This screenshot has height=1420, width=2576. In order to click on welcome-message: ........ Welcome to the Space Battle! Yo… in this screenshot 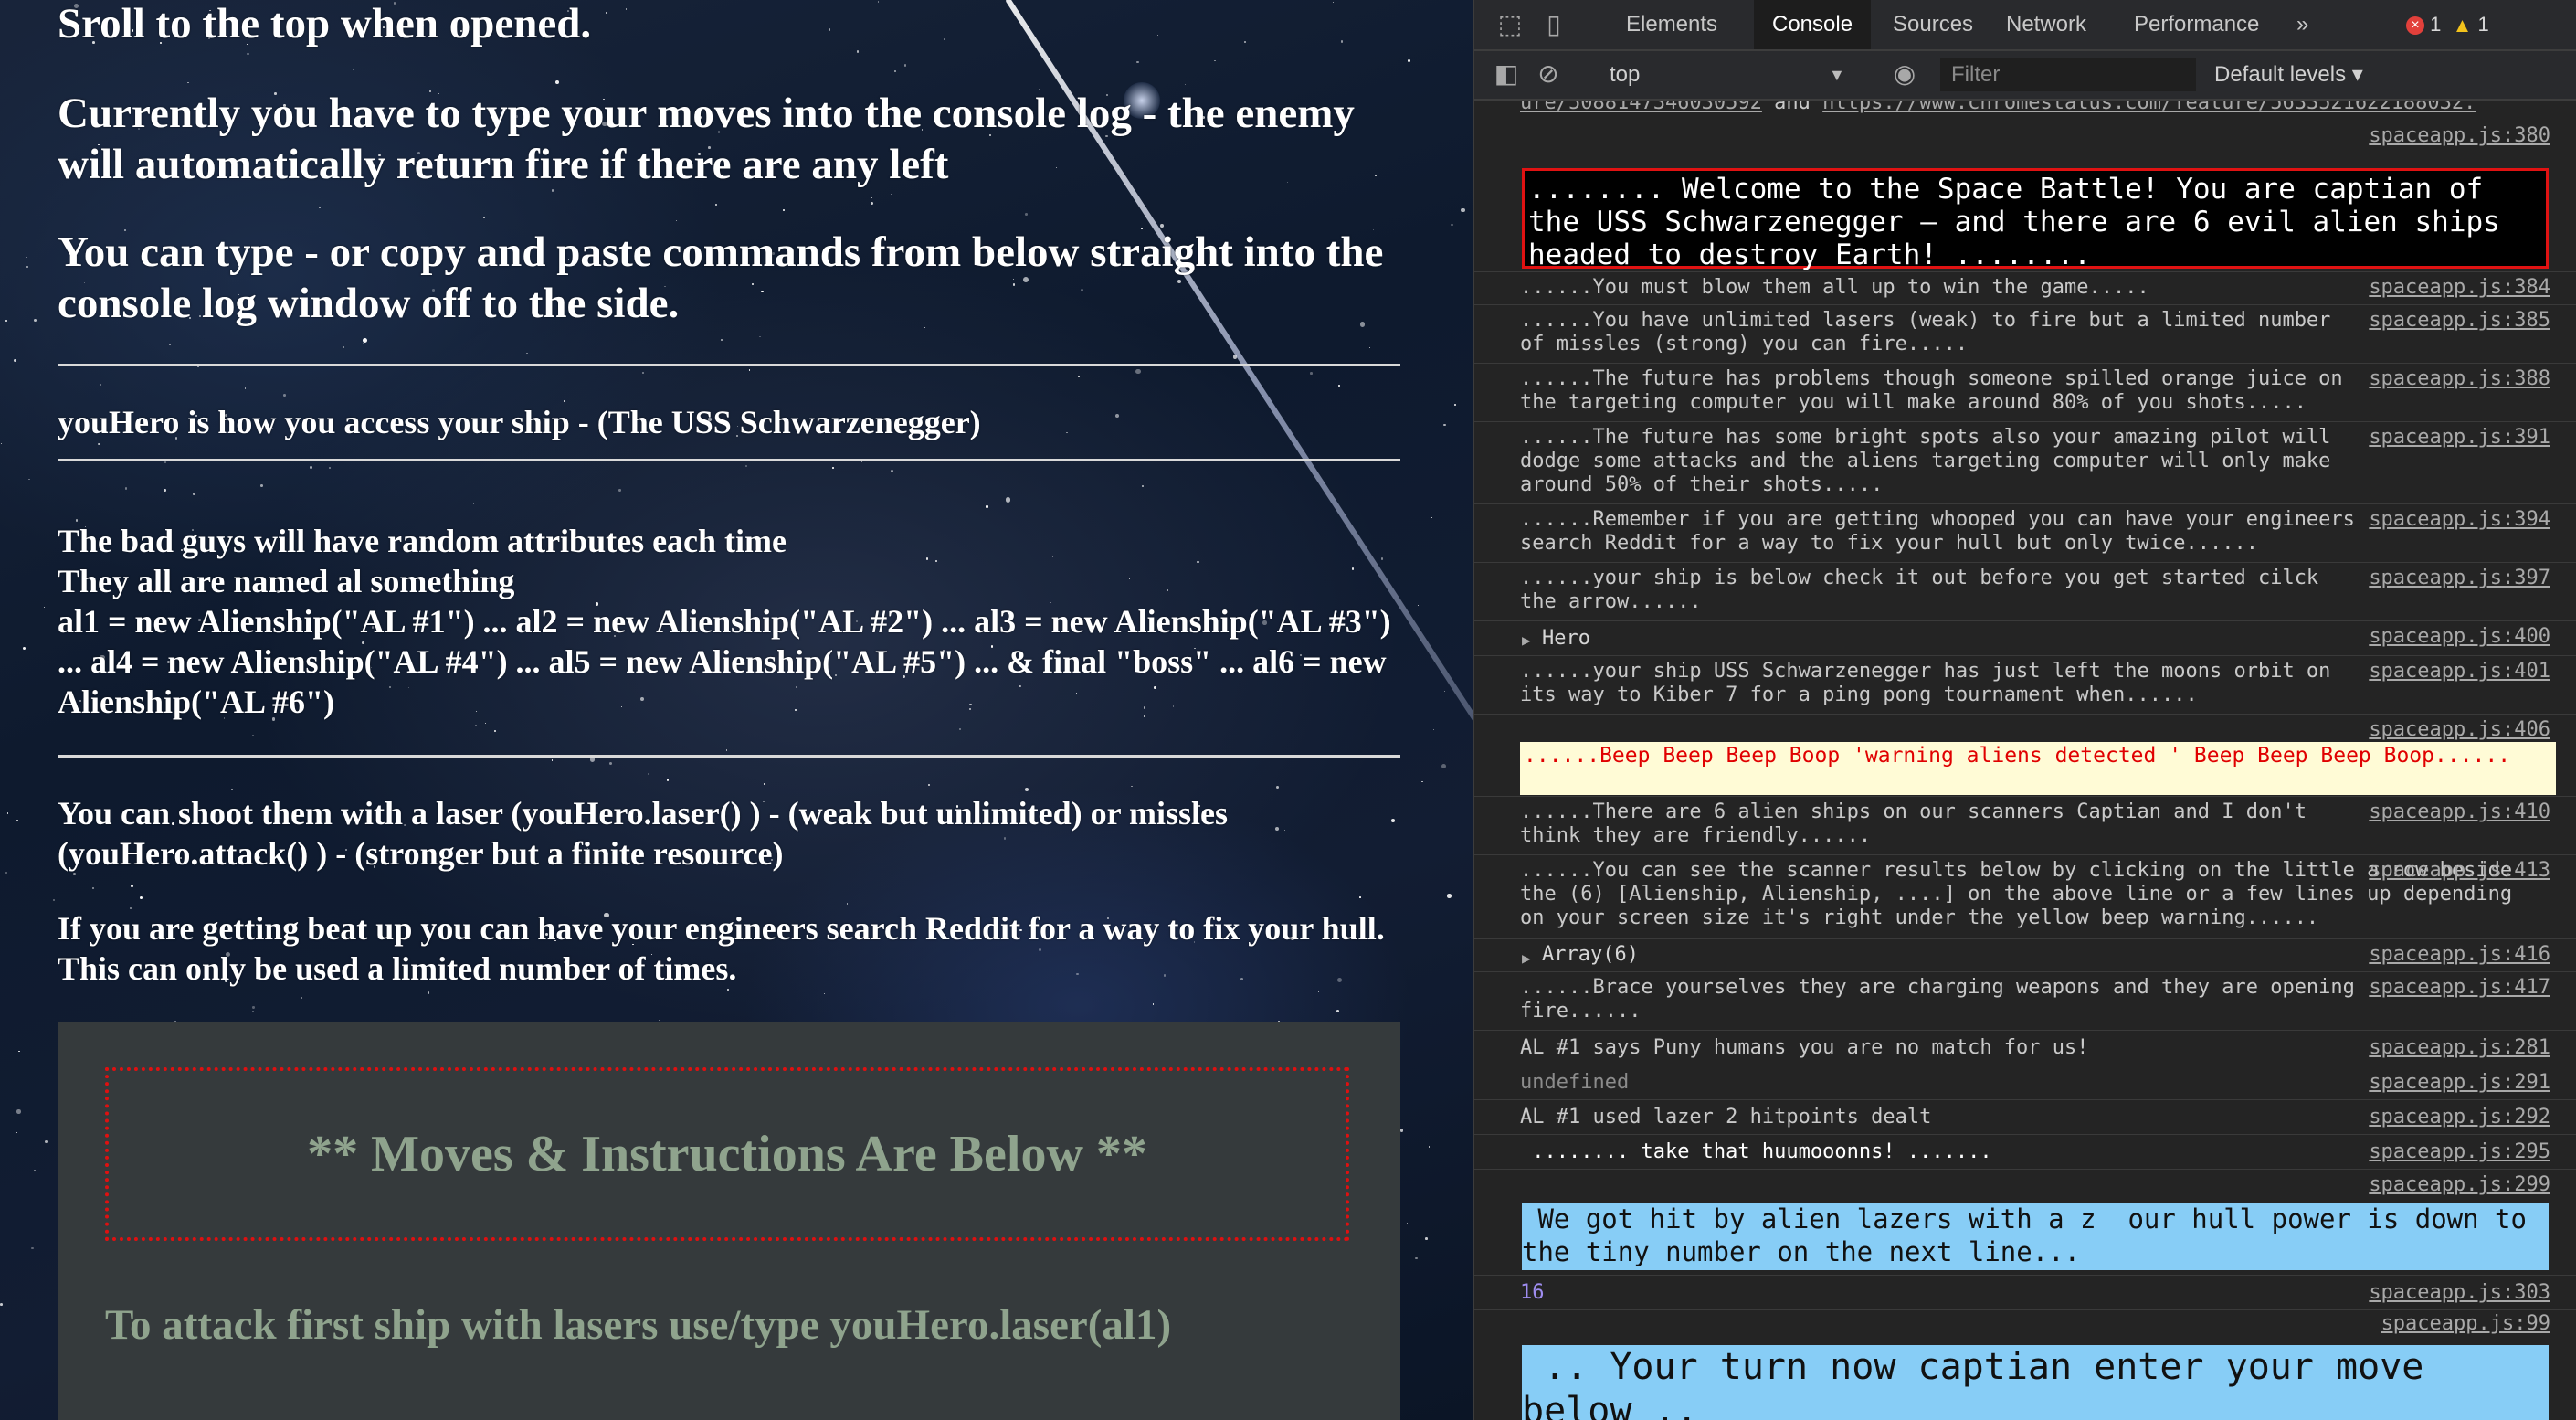, I will do `click(2035, 219)`.